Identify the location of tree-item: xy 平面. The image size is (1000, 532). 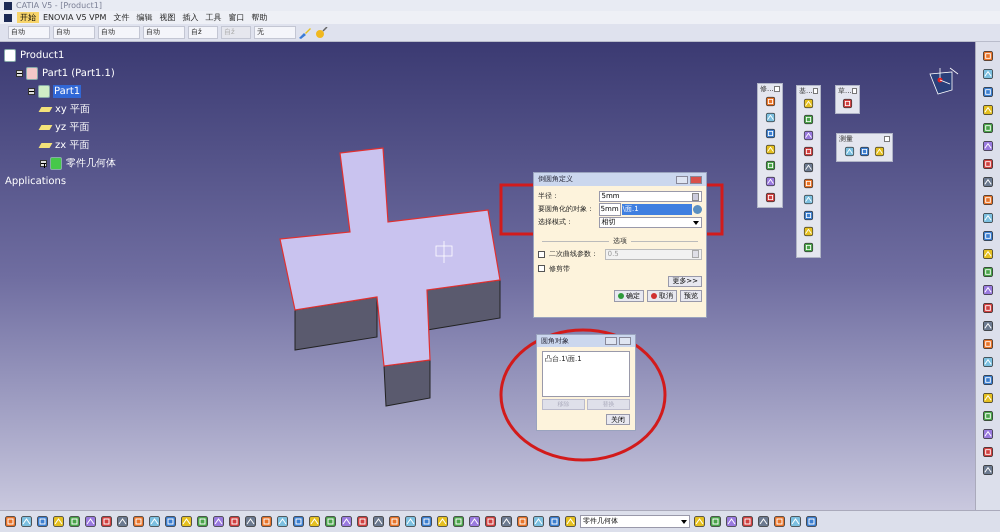
(73, 109).